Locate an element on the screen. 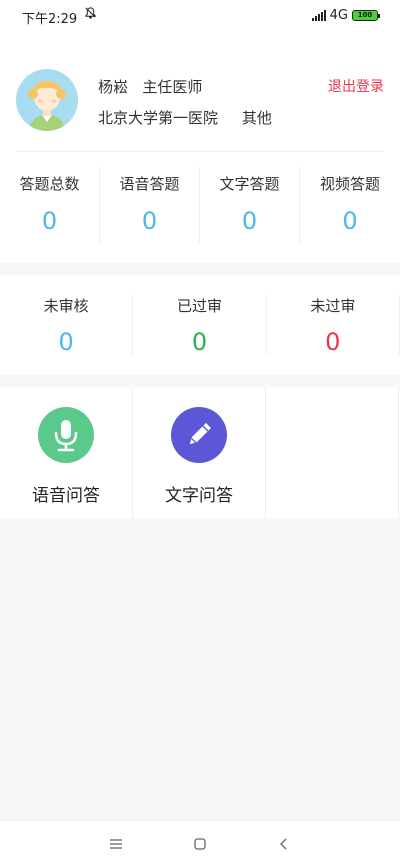 The height and width of the screenshot is (866, 400). avatar is located at coordinates (47, 100).